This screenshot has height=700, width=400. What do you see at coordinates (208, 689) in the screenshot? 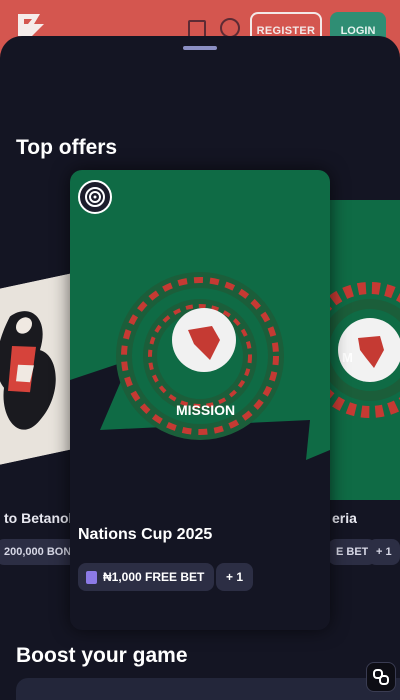
I see `boost-section-card` at bounding box center [208, 689].